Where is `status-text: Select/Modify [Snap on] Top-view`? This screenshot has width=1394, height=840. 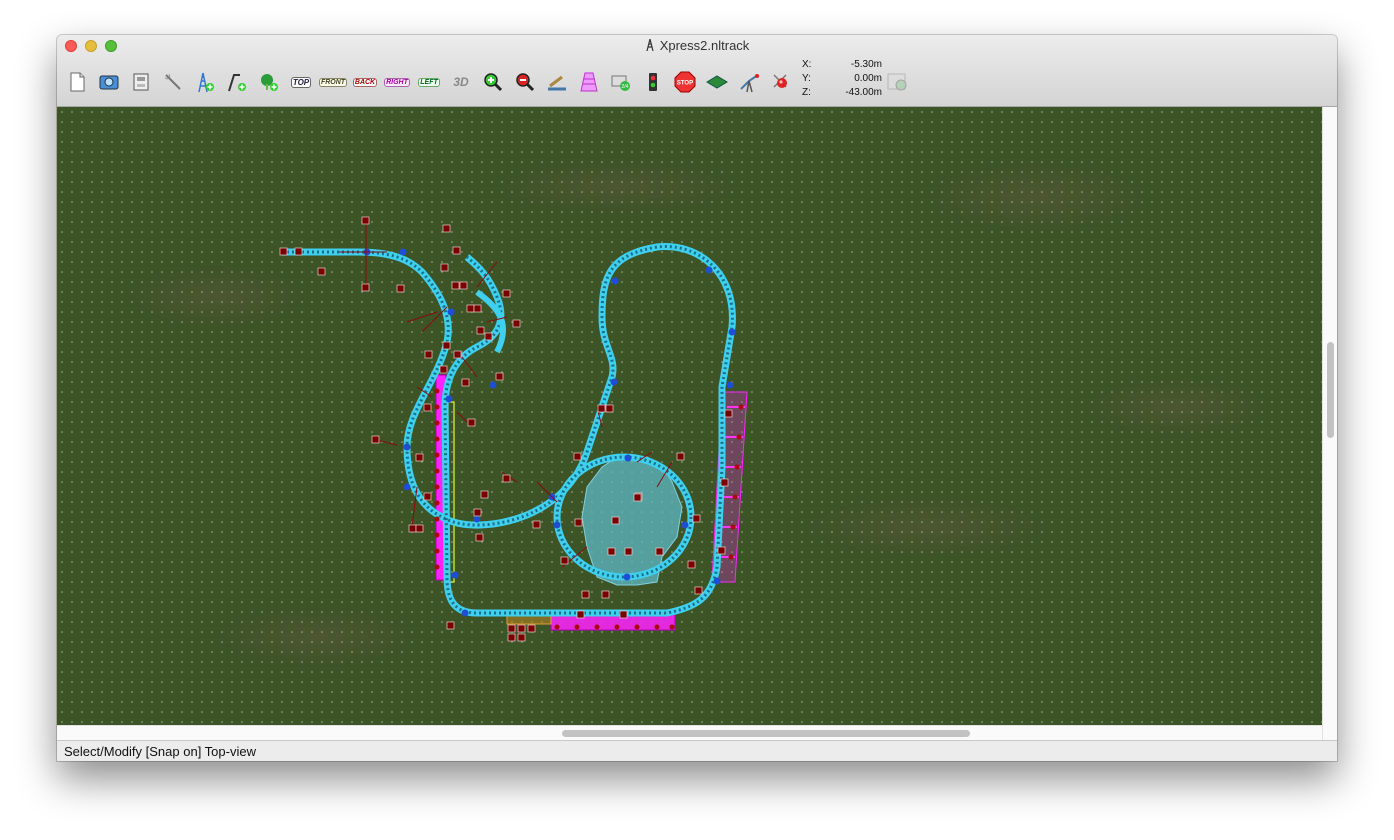
status-text: Select/Modify [Snap on] Top-view is located at coordinates (160, 751).